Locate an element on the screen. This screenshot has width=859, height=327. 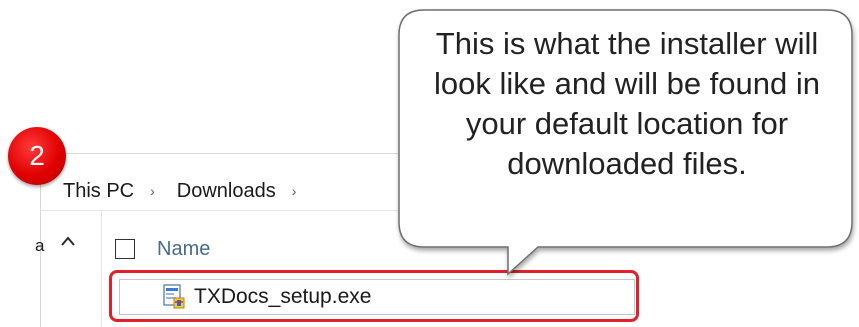
column-header-row: Name is located at coordinates (162, 249).